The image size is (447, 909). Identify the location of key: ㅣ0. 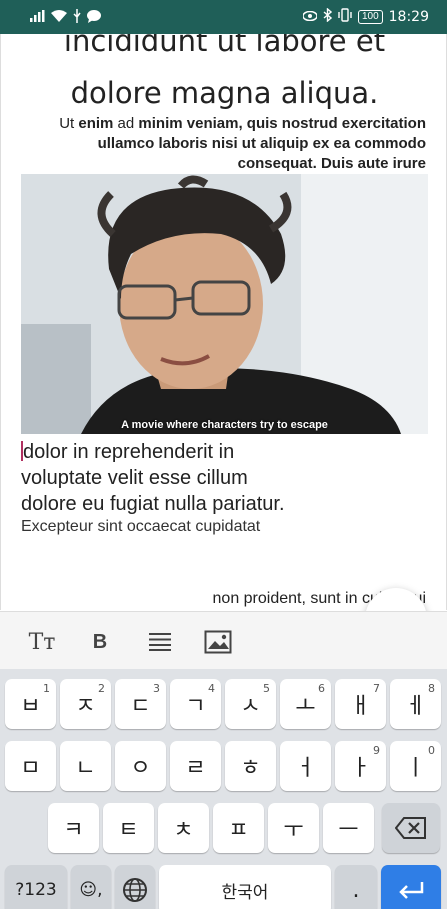
(415, 766).